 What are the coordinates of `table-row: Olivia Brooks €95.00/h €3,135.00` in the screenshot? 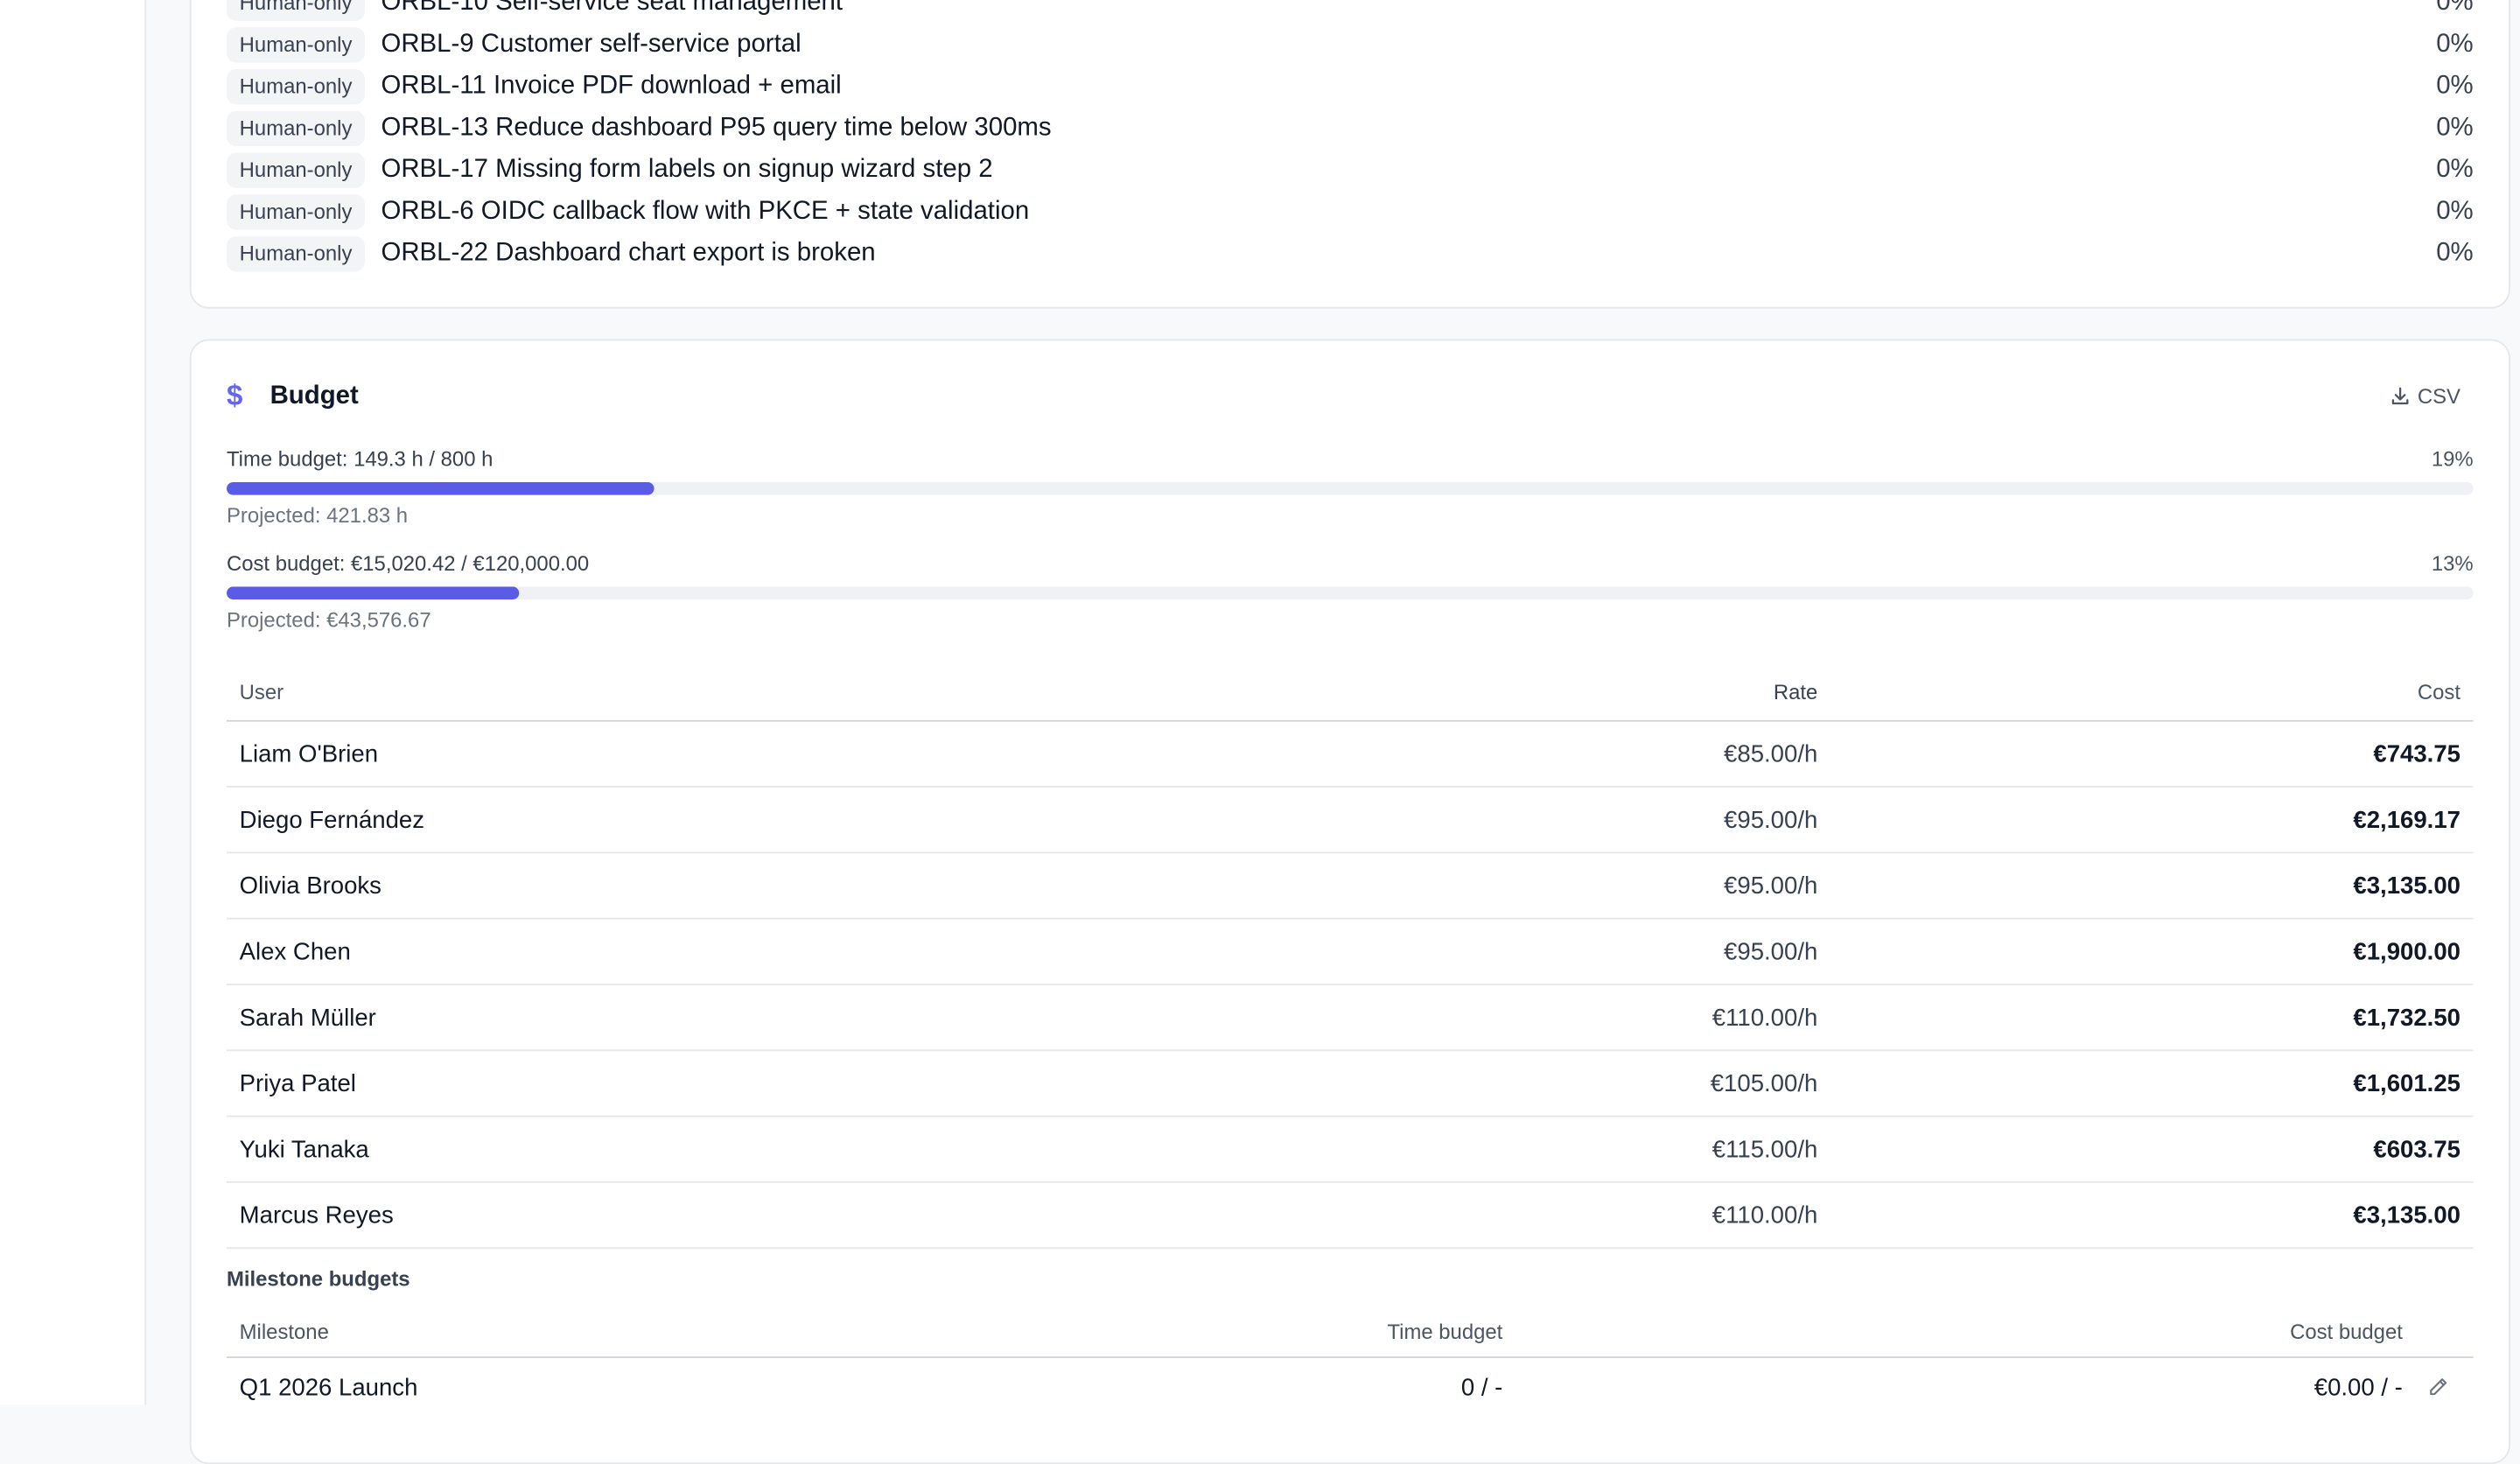 It's located at (1350, 887).